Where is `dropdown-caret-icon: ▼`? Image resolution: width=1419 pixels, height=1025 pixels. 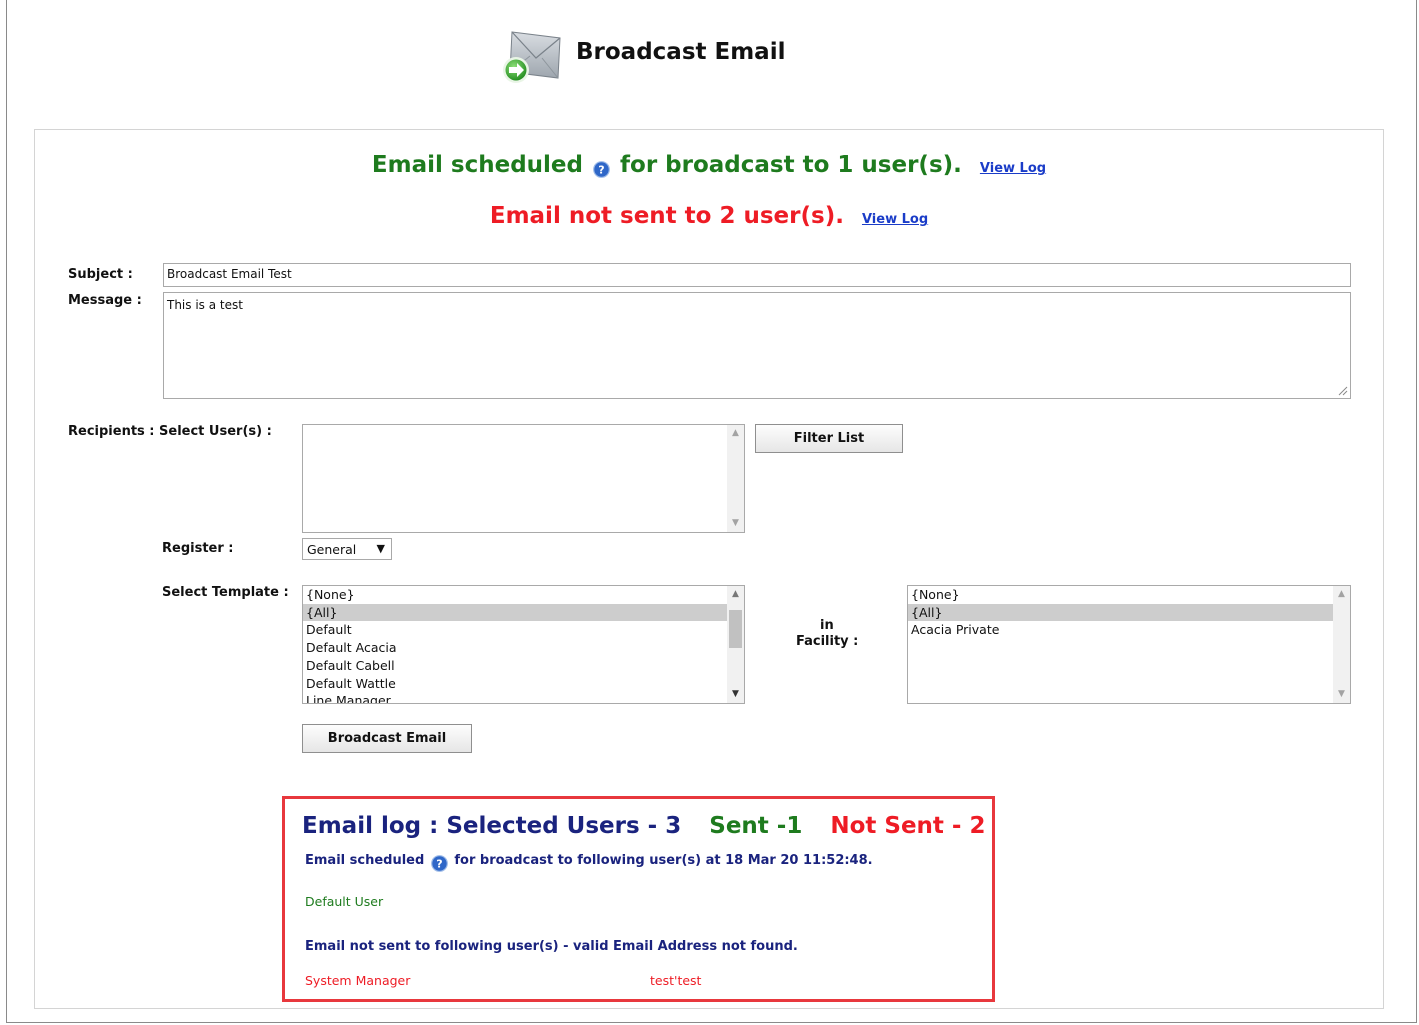 dropdown-caret-icon: ▼ is located at coordinates (380, 548).